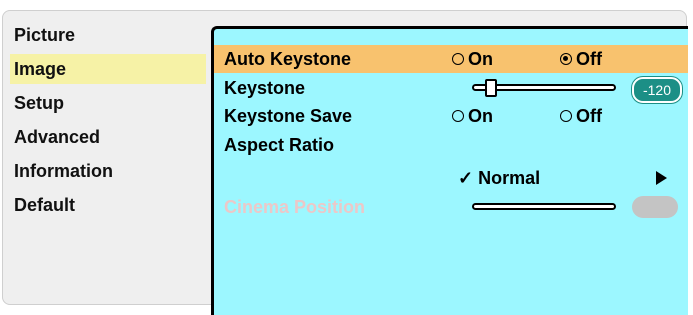  I want to click on cinema-position-slider, so click(544, 206).